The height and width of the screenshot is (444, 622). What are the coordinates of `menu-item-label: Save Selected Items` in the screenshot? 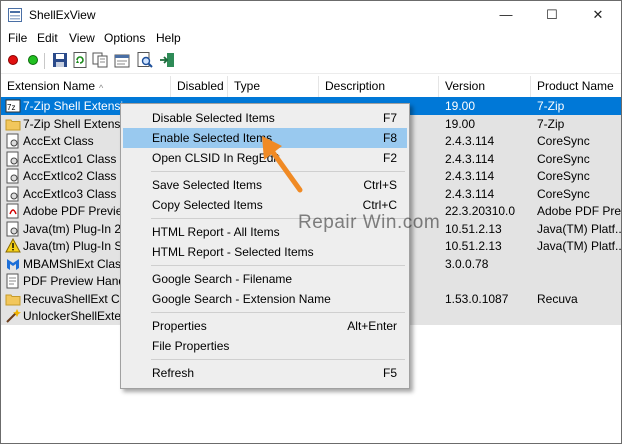 It's located at (207, 185).